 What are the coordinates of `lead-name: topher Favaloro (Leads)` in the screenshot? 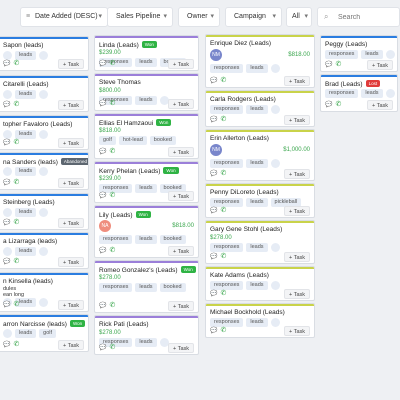 It's located at (37, 124).